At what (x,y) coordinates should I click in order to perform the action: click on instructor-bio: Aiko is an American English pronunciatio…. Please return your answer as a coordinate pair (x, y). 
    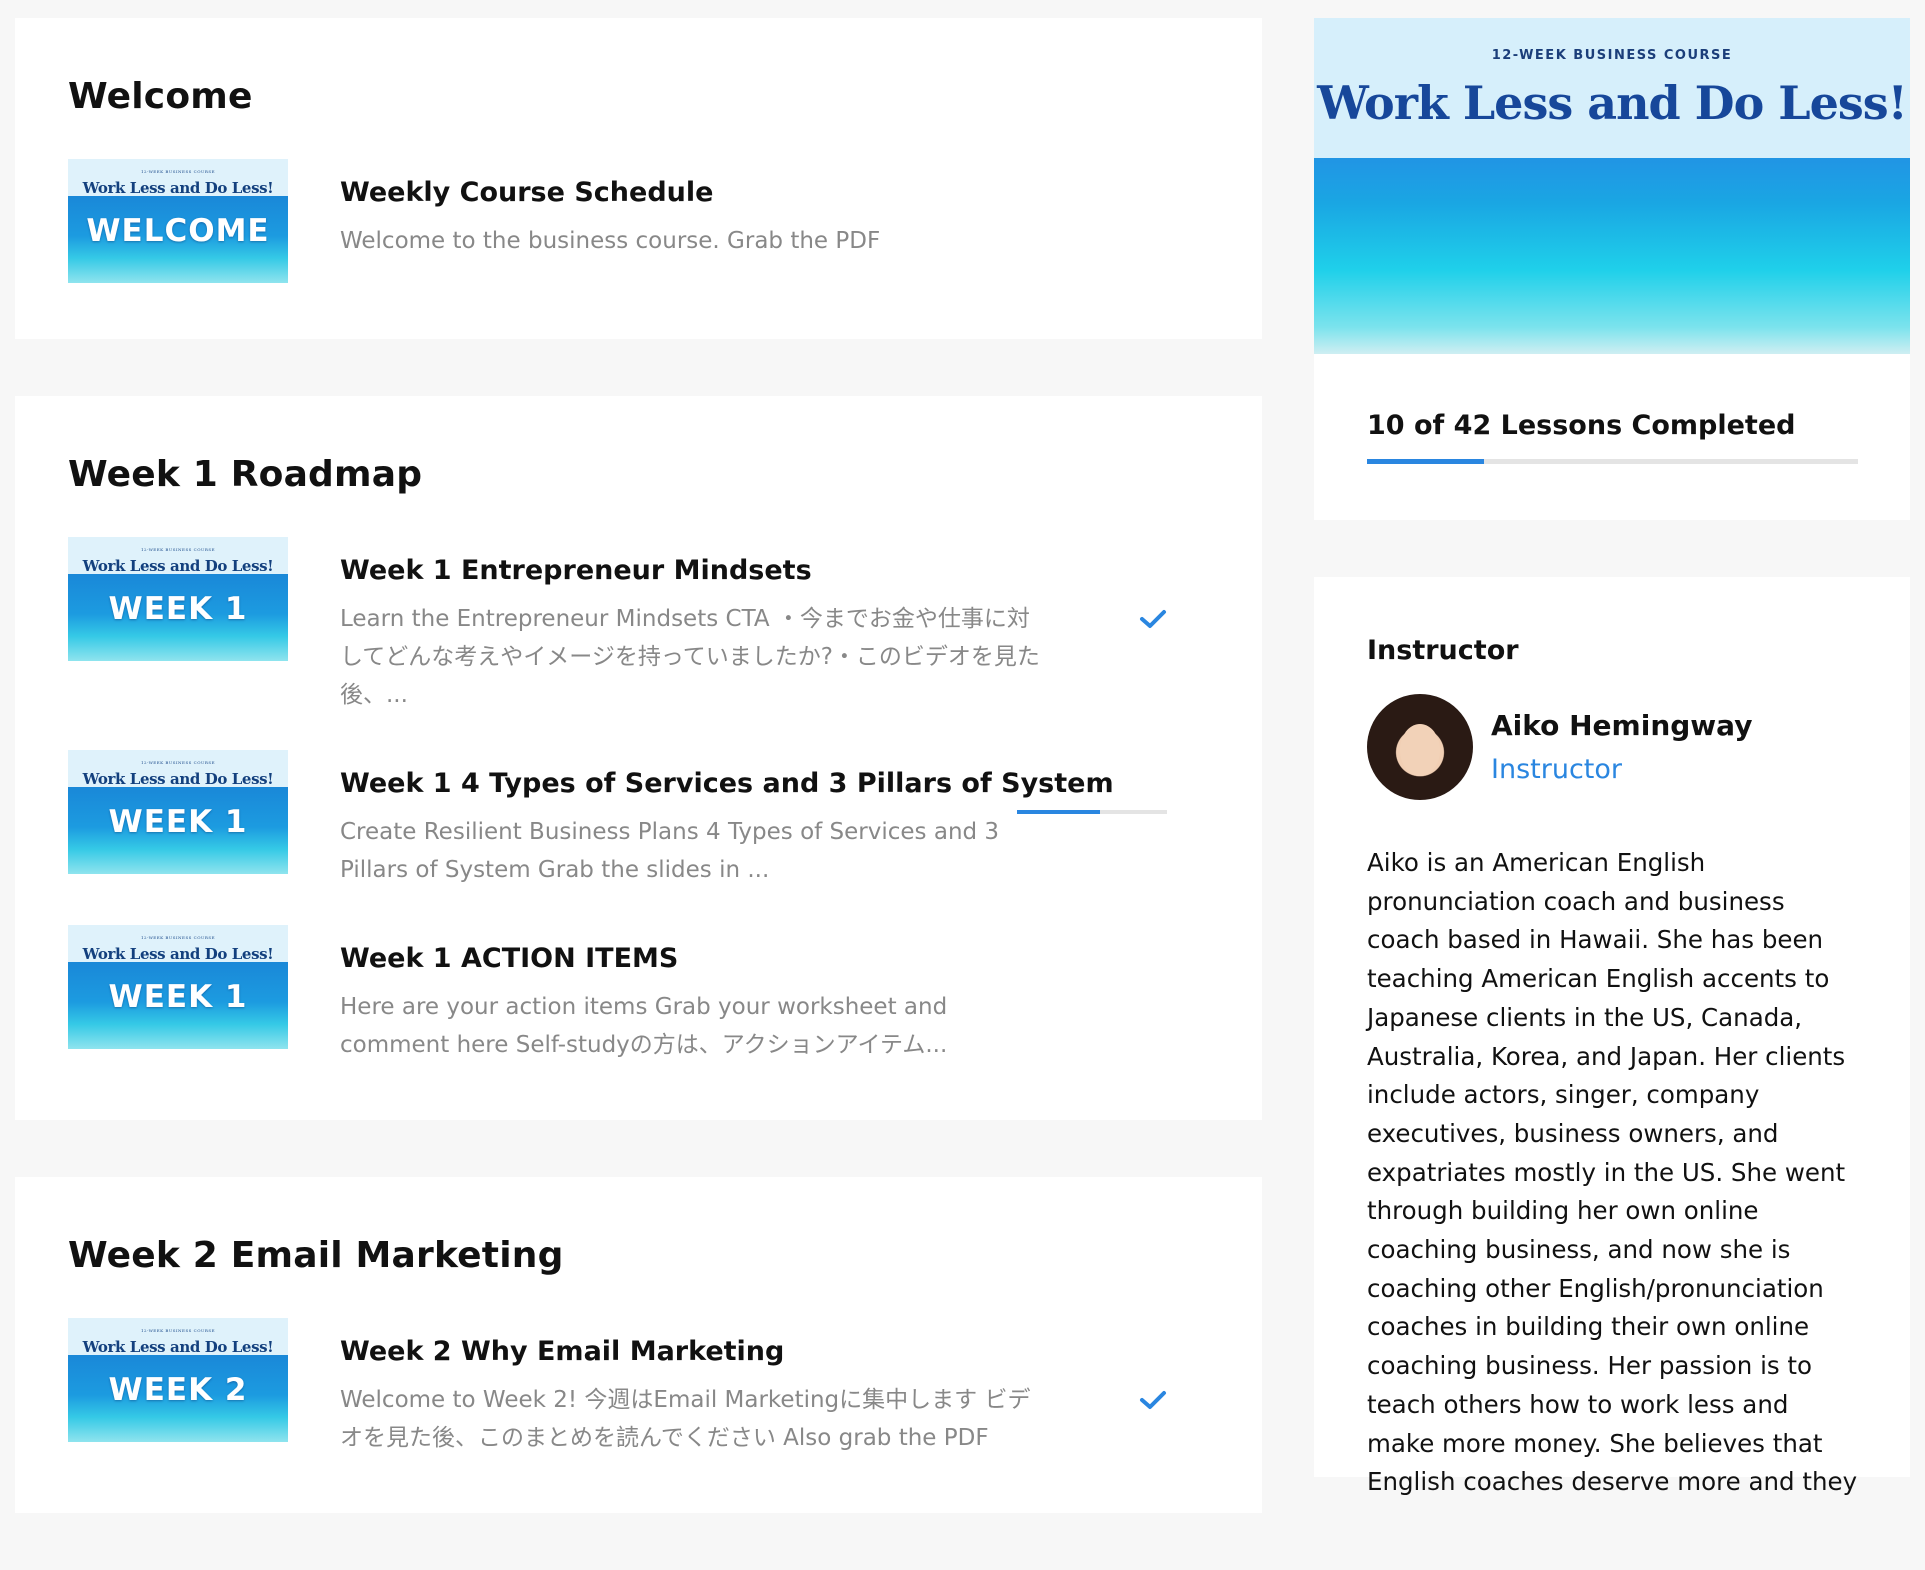
    Looking at the image, I should click on (1612, 1172).